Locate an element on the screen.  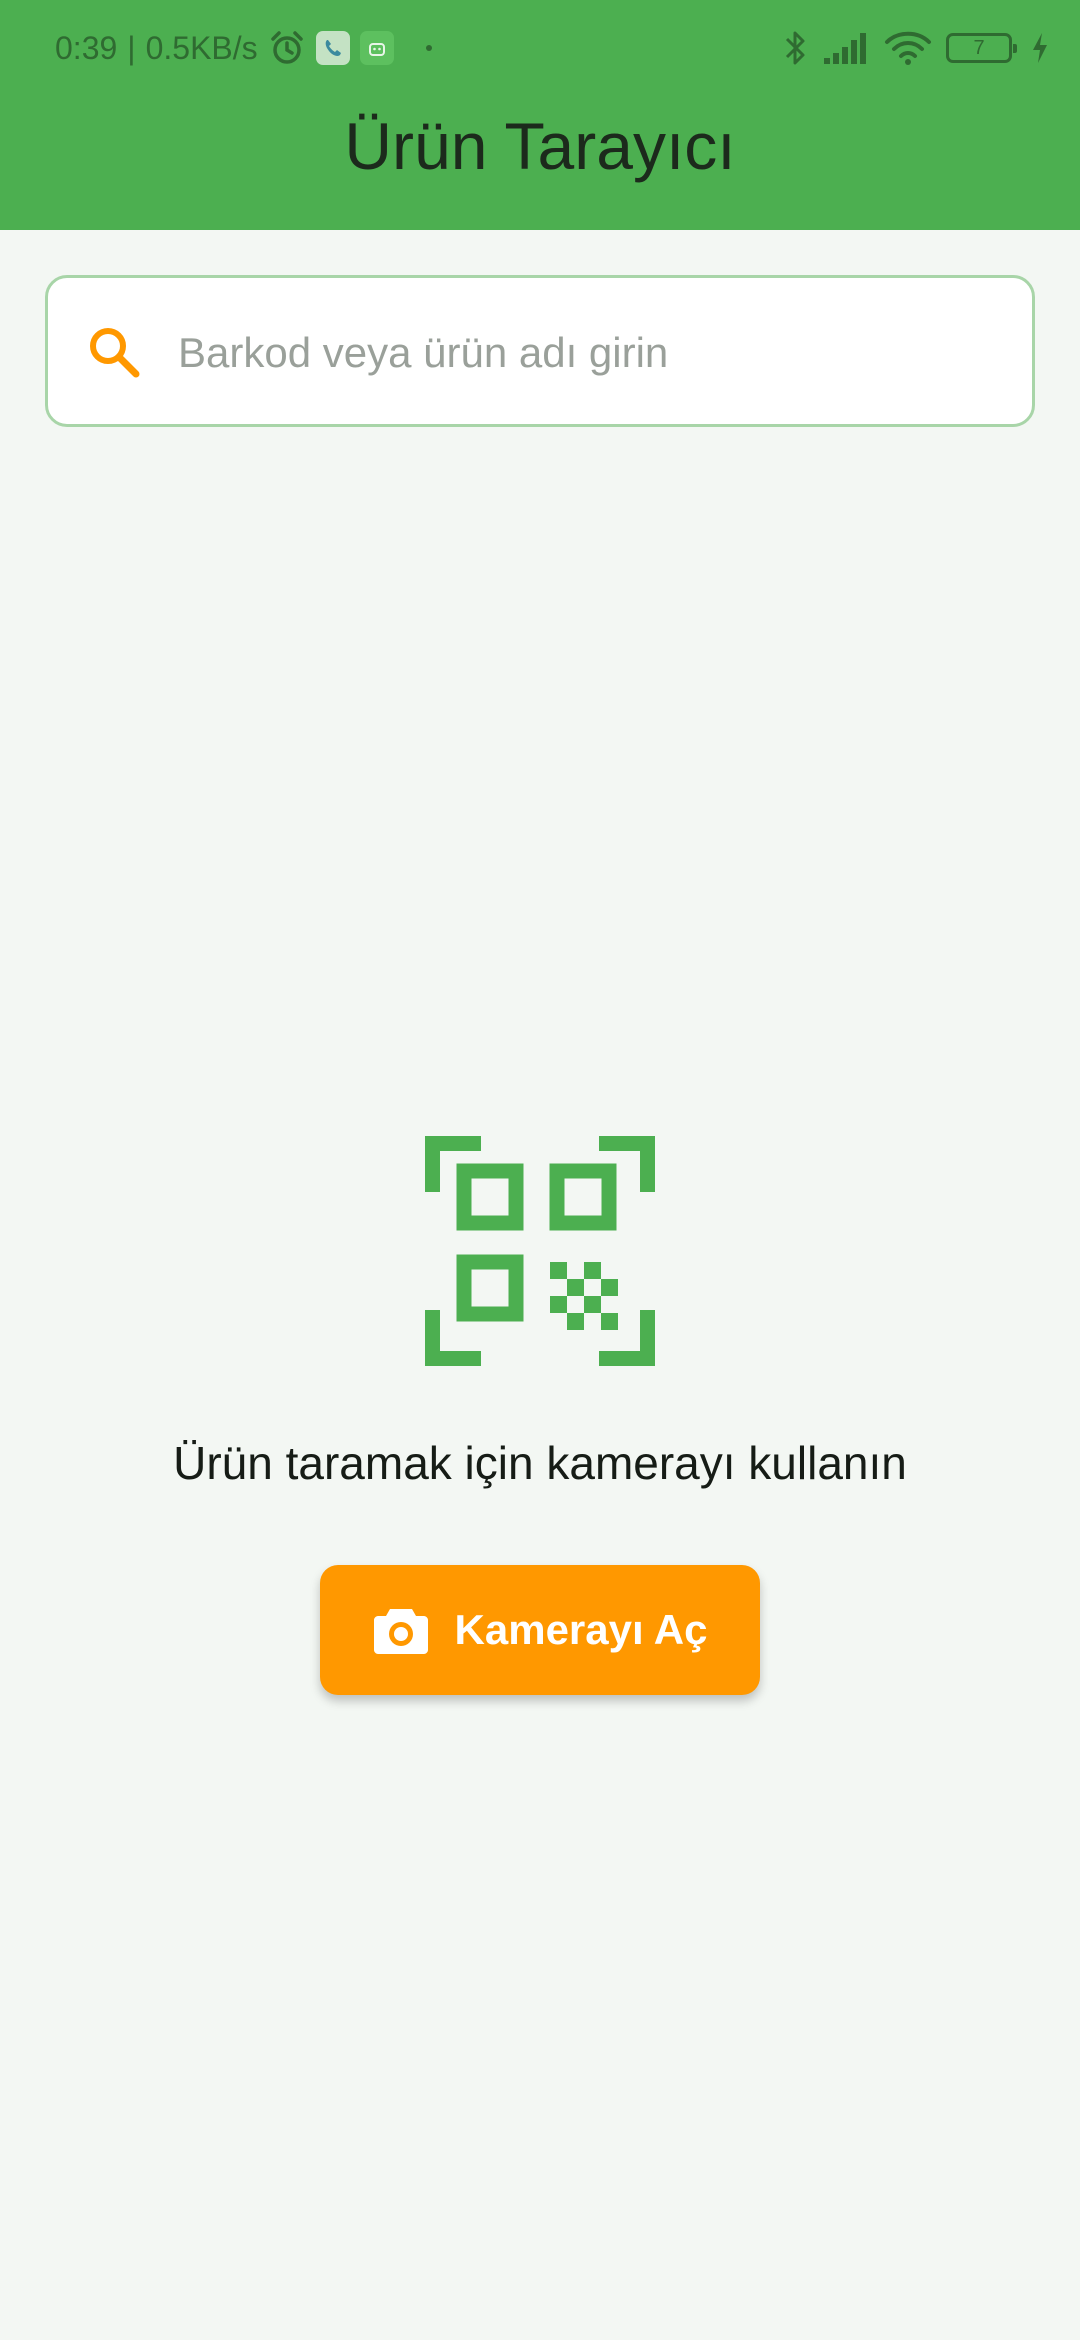
status-left: 0:39 | 0.5KB/s is located at coordinates (243, 48).